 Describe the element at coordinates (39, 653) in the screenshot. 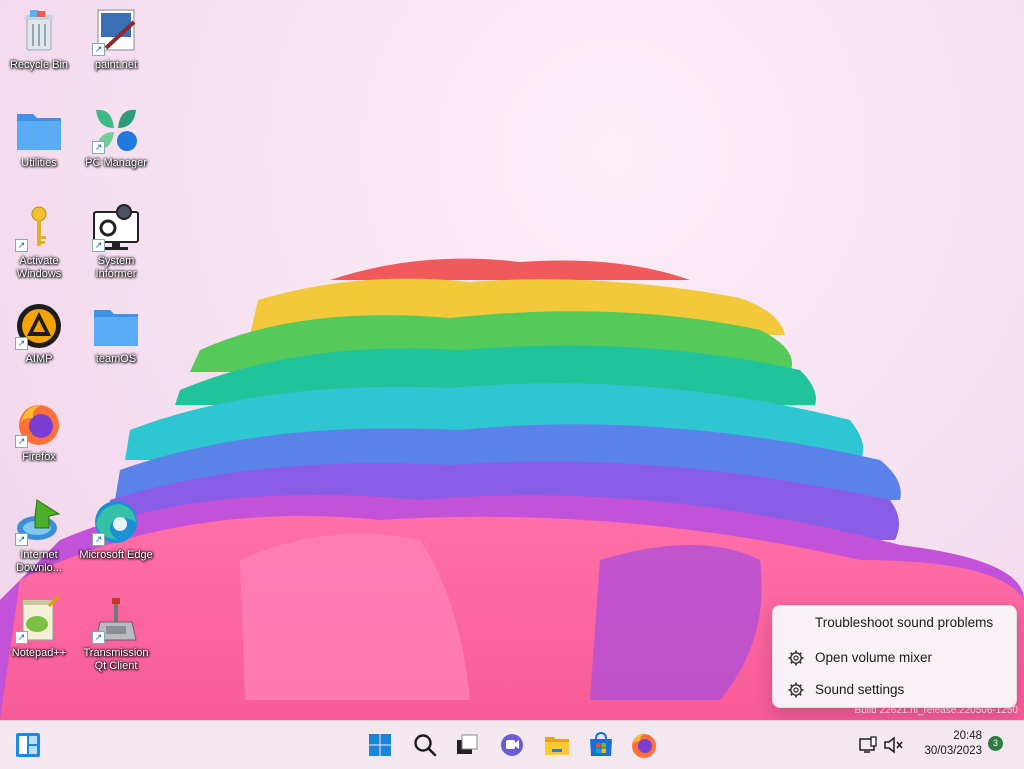

I see `desktop-icon-label: Notepad++` at that location.